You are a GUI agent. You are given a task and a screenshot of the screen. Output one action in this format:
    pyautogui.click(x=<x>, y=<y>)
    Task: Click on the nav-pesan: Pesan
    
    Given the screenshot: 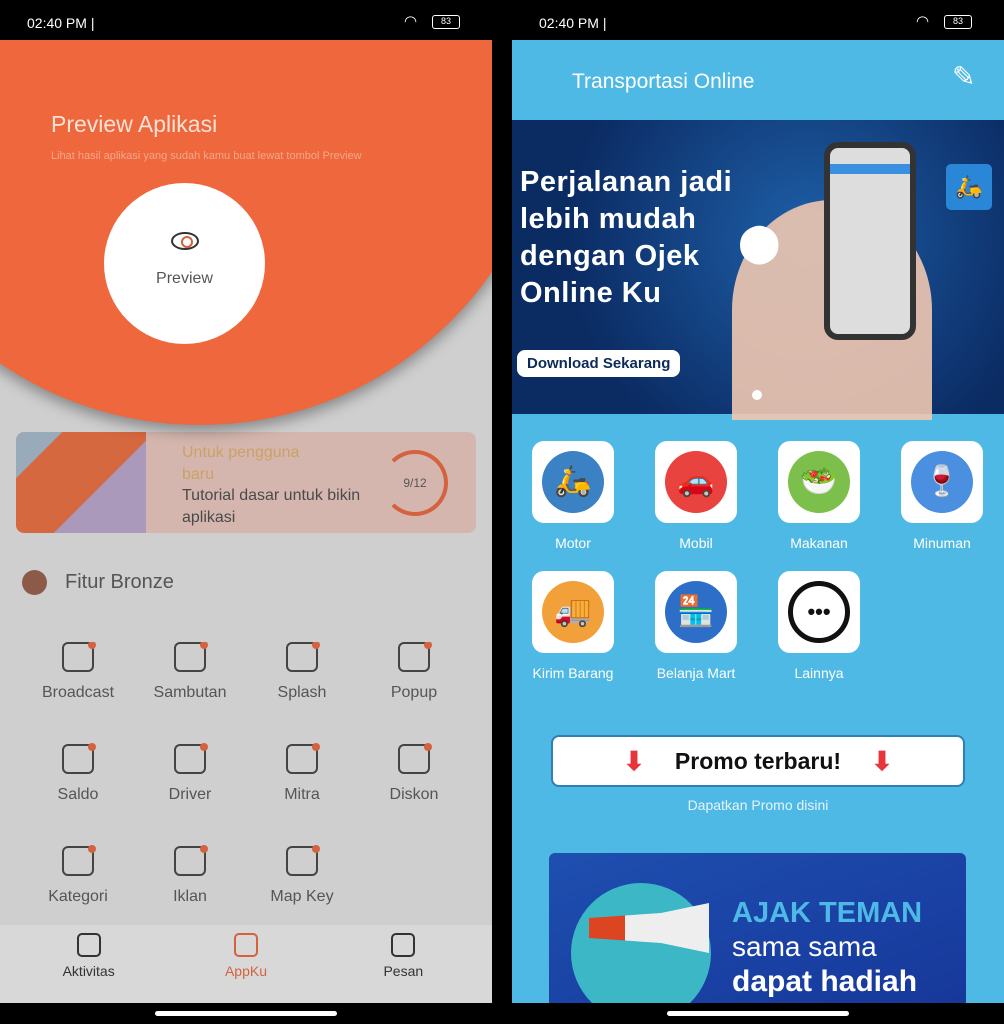 What is the action you would take?
    pyautogui.click(x=403, y=964)
    